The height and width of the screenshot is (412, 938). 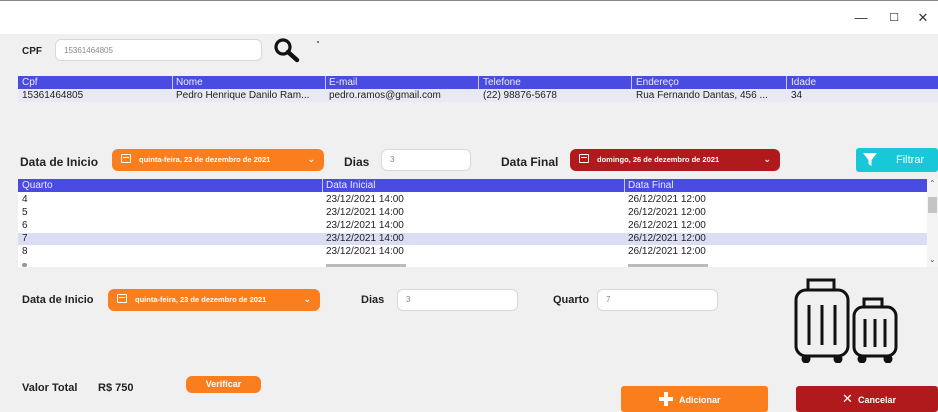 What do you see at coordinates (894, 18) in the screenshot?
I see `maximize-button: ☐` at bounding box center [894, 18].